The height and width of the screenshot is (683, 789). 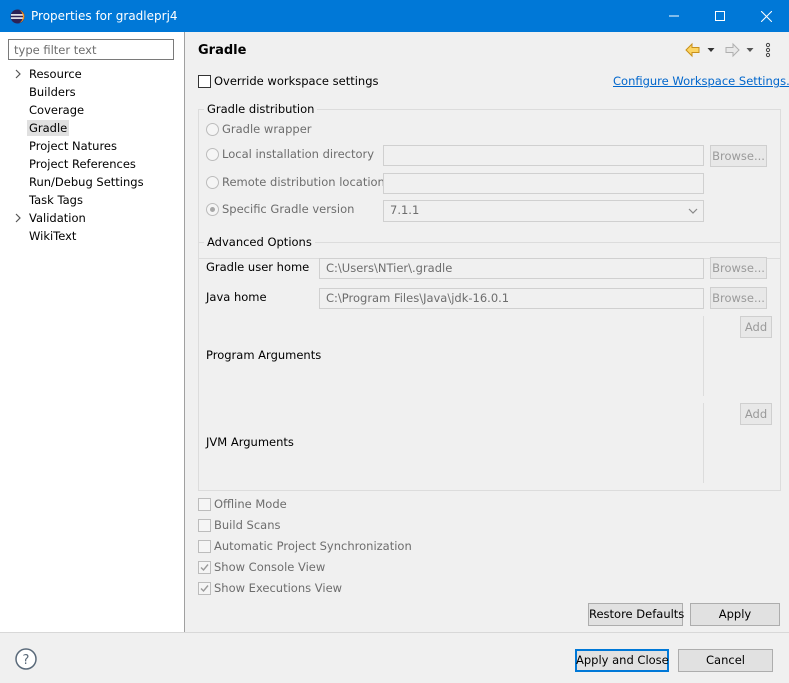 What do you see at coordinates (247, 525) in the screenshot?
I see `build-scans-label: Build Scans` at bounding box center [247, 525].